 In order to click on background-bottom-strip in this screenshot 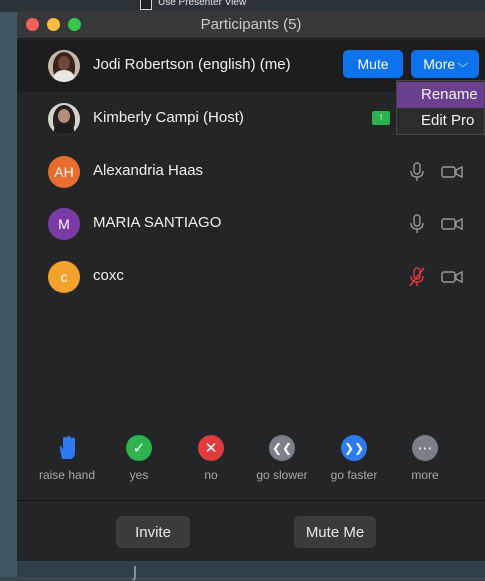, I will do `click(251, 569)`.